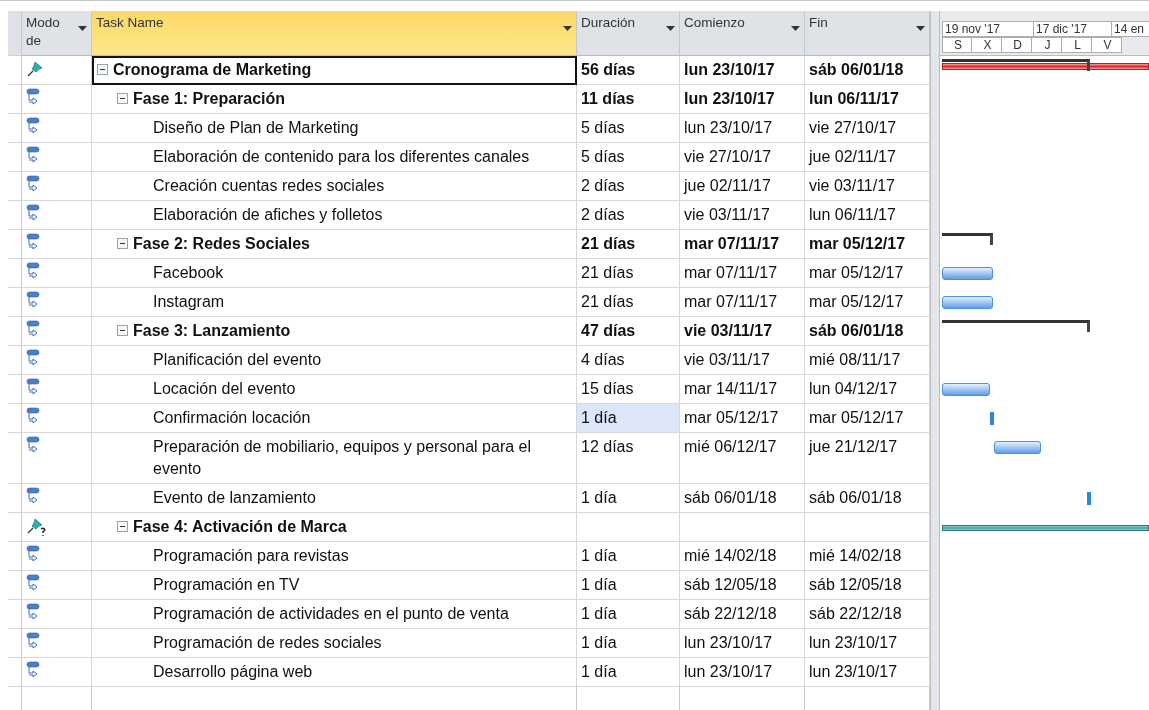  Describe the element at coordinates (334, 585) in the screenshot. I see `task-name-cell: Programación en TV` at that location.